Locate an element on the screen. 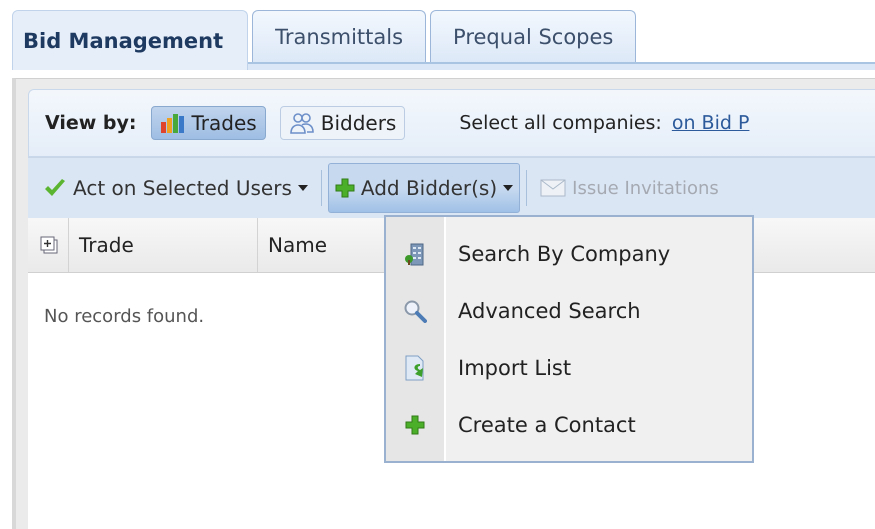  toolbar-button: Act on Selected Users is located at coordinates (175, 188).